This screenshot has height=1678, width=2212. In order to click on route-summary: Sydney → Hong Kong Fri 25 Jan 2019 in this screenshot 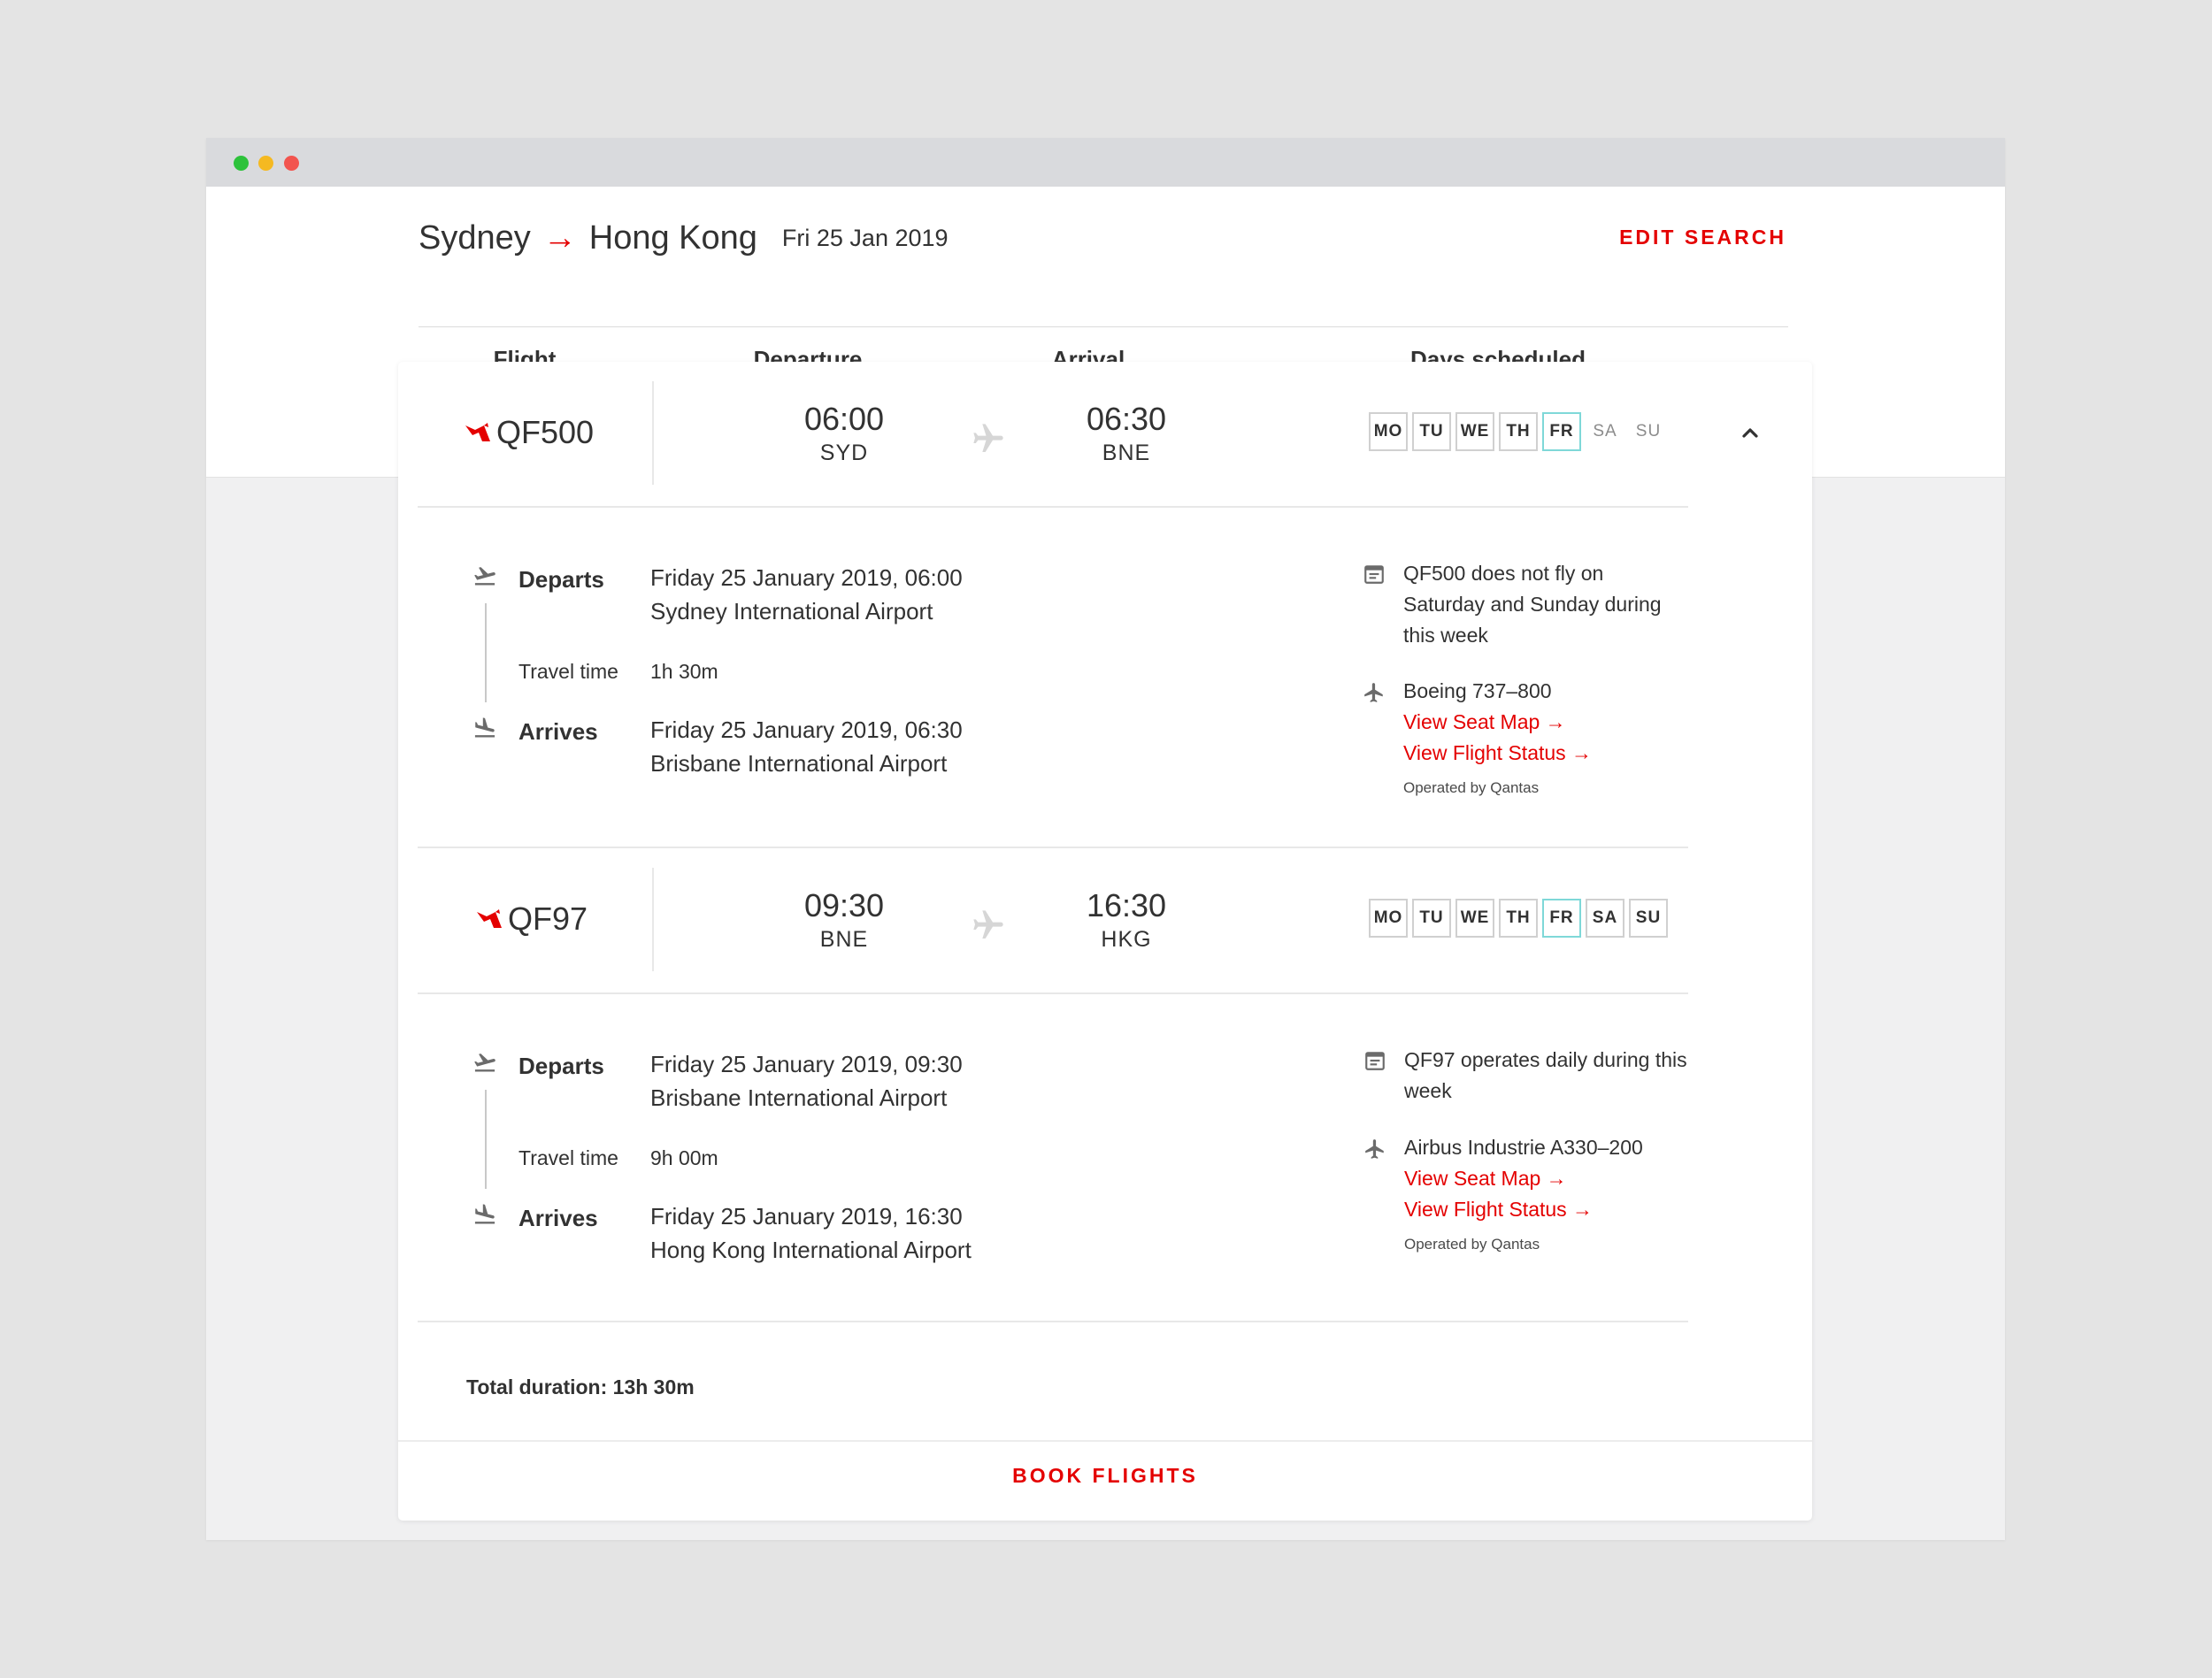, I will do `click(684, 237)`.